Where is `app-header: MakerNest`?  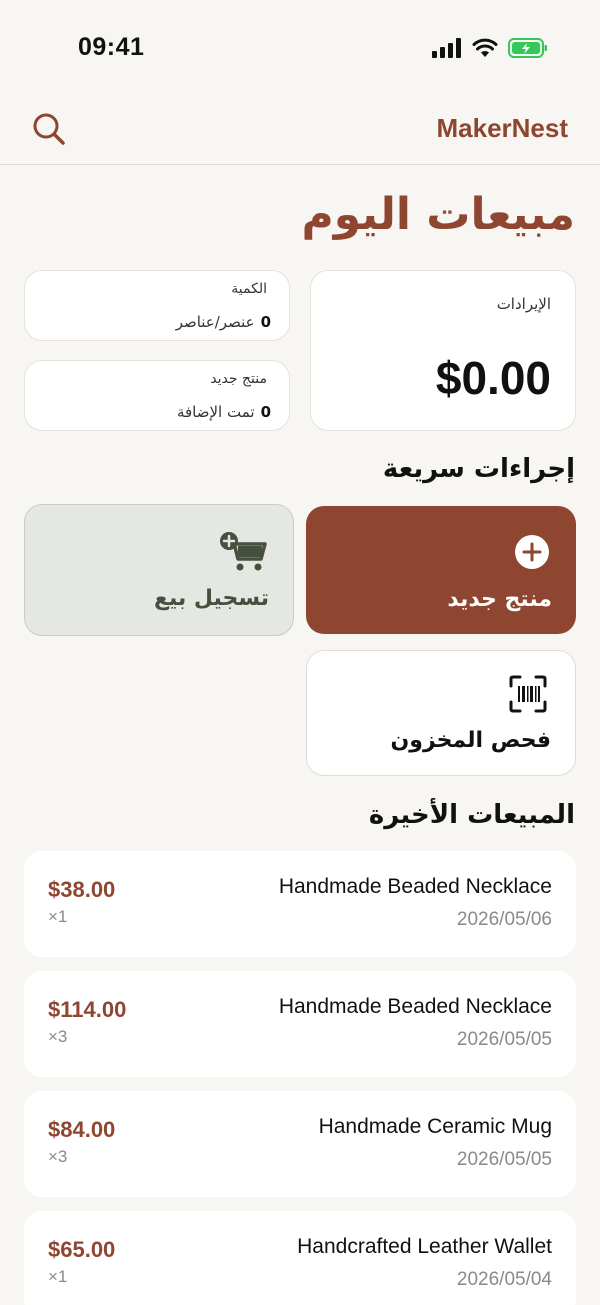
app-header: MakerNest is located at coordinates (300, 130).